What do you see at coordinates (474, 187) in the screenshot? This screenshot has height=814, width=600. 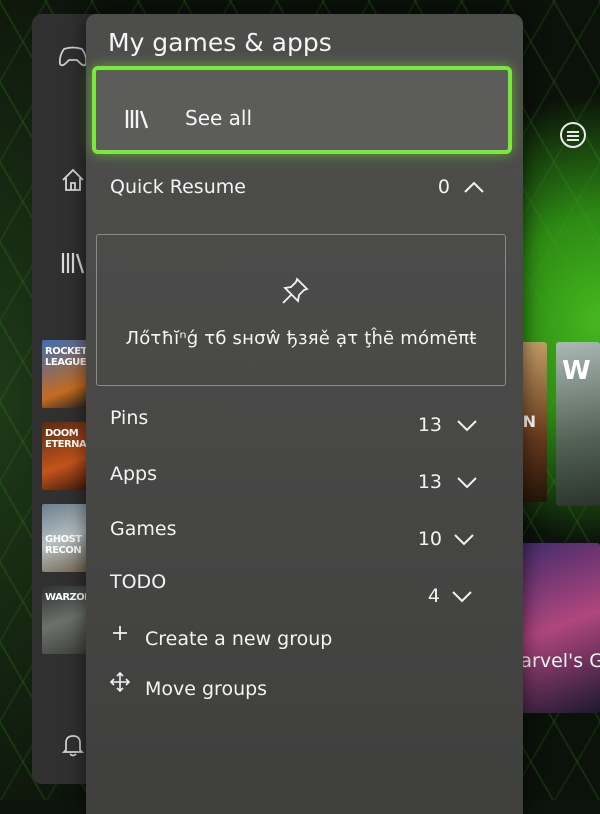 I see `chevron-up-icon` at bounding box center [474, 187].